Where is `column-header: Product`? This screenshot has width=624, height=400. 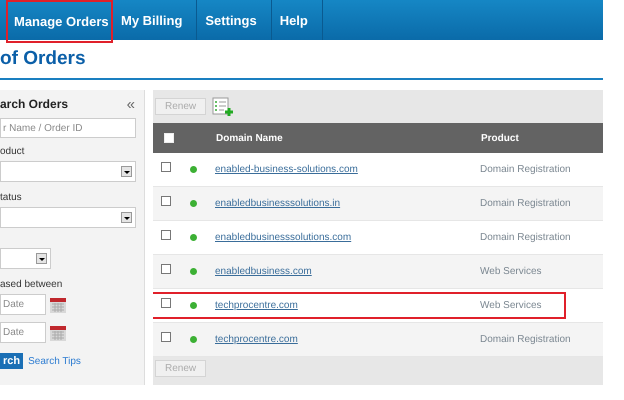
column-header: Product is located at coordinates (500, 138).